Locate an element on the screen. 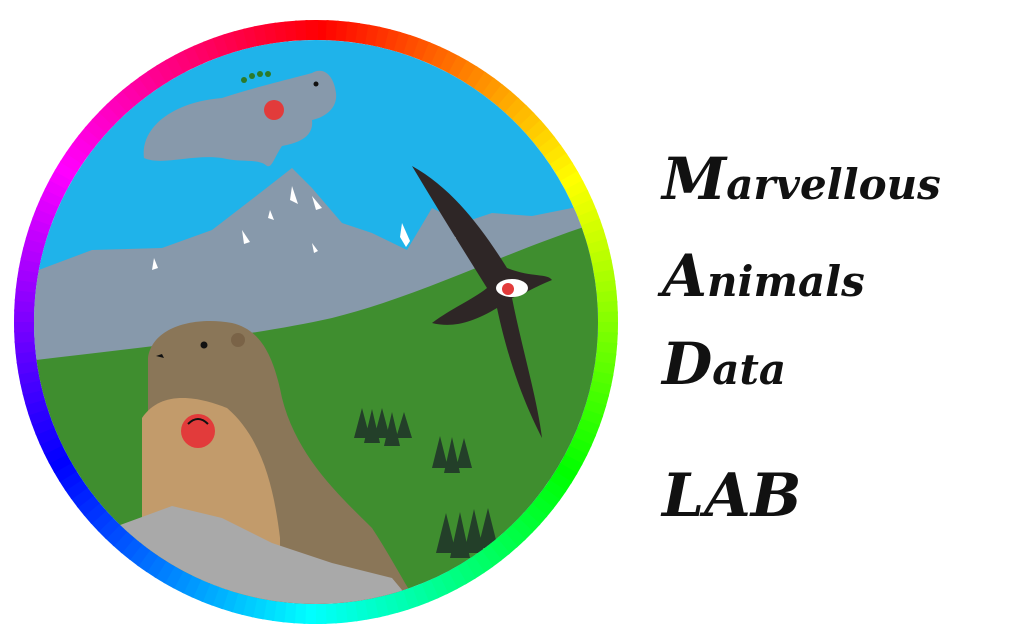 The height and width of the screenshot is (644, 1026). title-line-marvellous: Marvellous is located at coordinates (801, 179).